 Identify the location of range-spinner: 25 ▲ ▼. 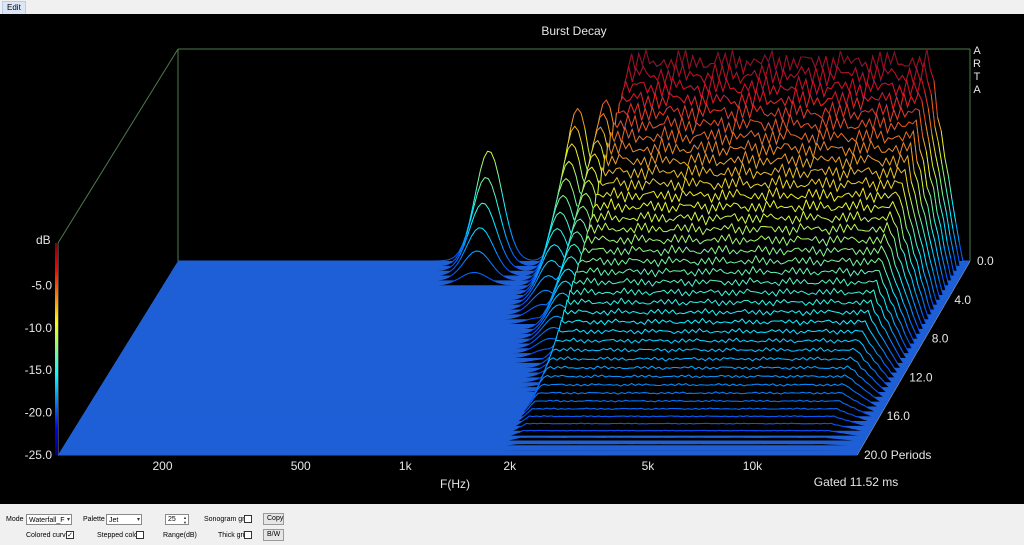
(177, 519).